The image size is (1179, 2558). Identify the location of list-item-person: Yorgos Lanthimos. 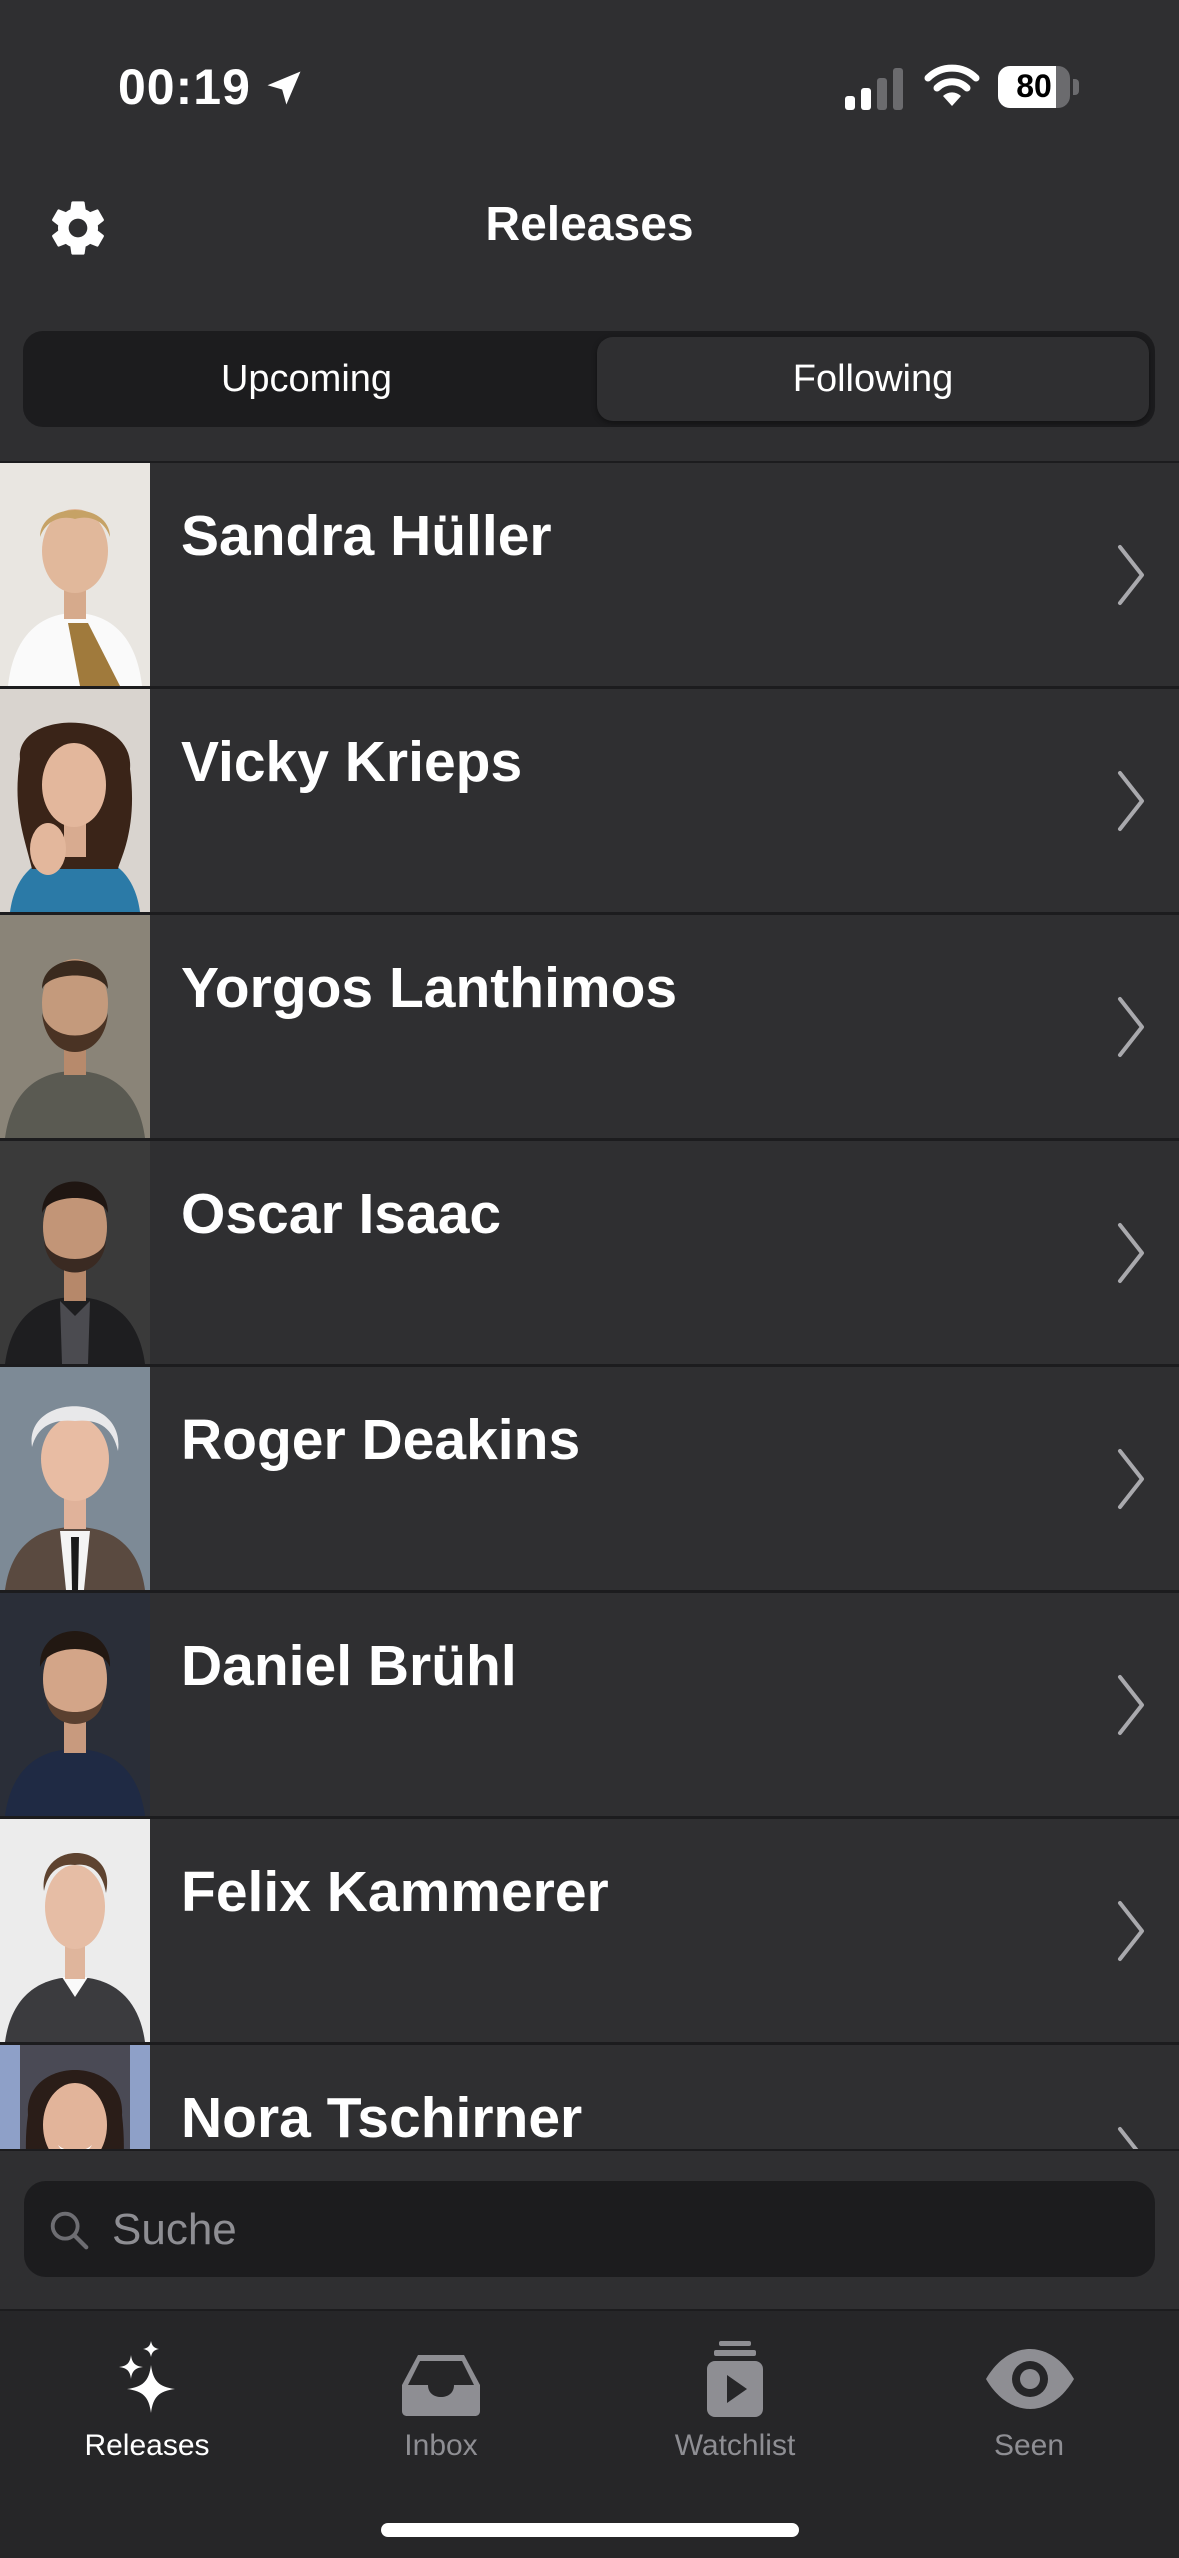
(589, 1028).